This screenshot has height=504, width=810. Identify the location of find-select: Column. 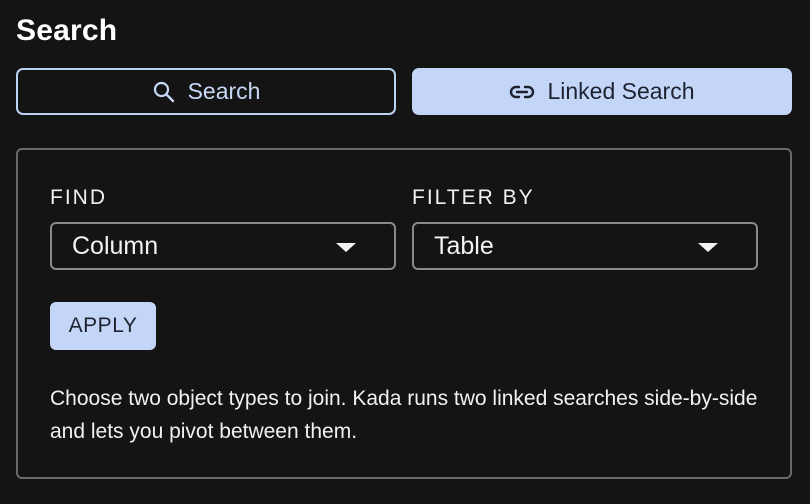
(223, 246).